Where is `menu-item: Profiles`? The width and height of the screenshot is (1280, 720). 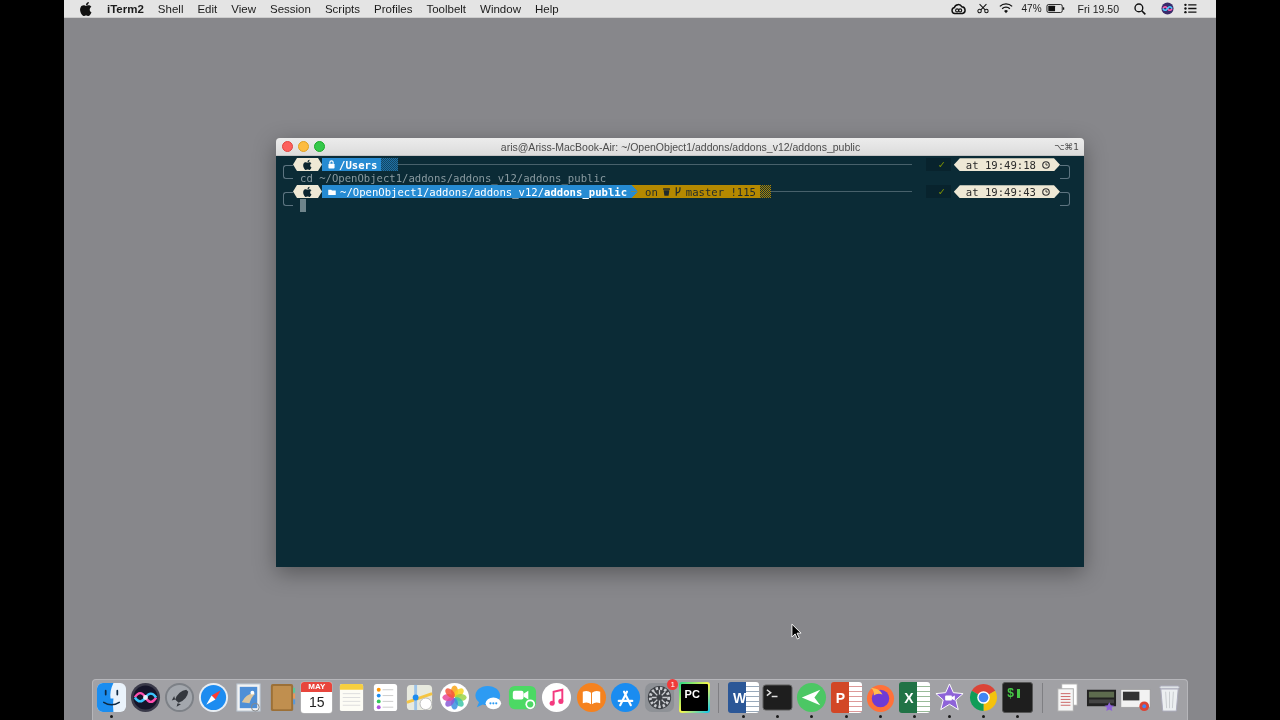 menu-item: Profiles is located at coordinates (393, 8).